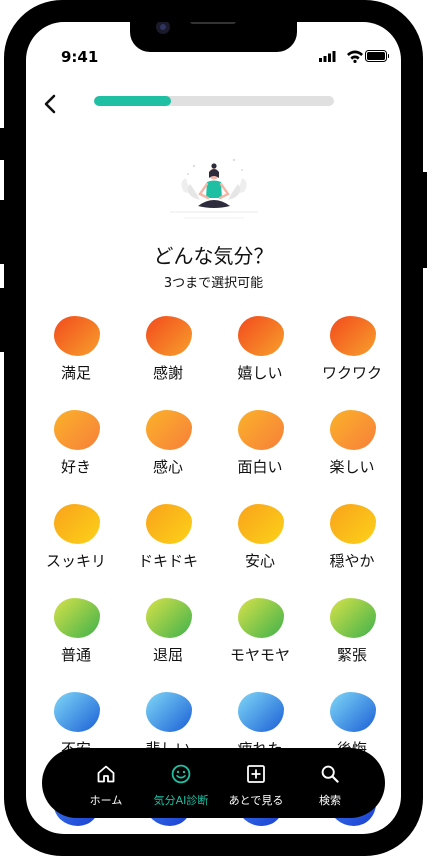 This screenshot has height=856, width=427. I want to click on mood-option: 好き, so click(76, 446).